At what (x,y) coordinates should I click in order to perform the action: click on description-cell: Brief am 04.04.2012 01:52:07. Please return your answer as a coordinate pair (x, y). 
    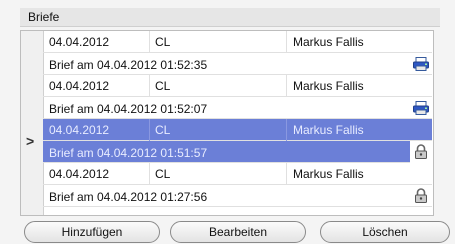
    Looking at the image, I should click on (128, 109).